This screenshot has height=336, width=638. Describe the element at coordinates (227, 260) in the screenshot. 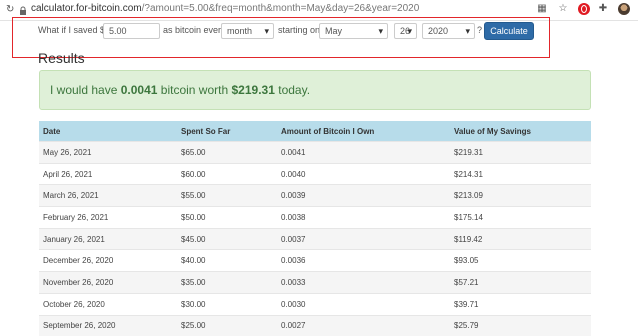

I see `cell-spent: $40.00` at that location.